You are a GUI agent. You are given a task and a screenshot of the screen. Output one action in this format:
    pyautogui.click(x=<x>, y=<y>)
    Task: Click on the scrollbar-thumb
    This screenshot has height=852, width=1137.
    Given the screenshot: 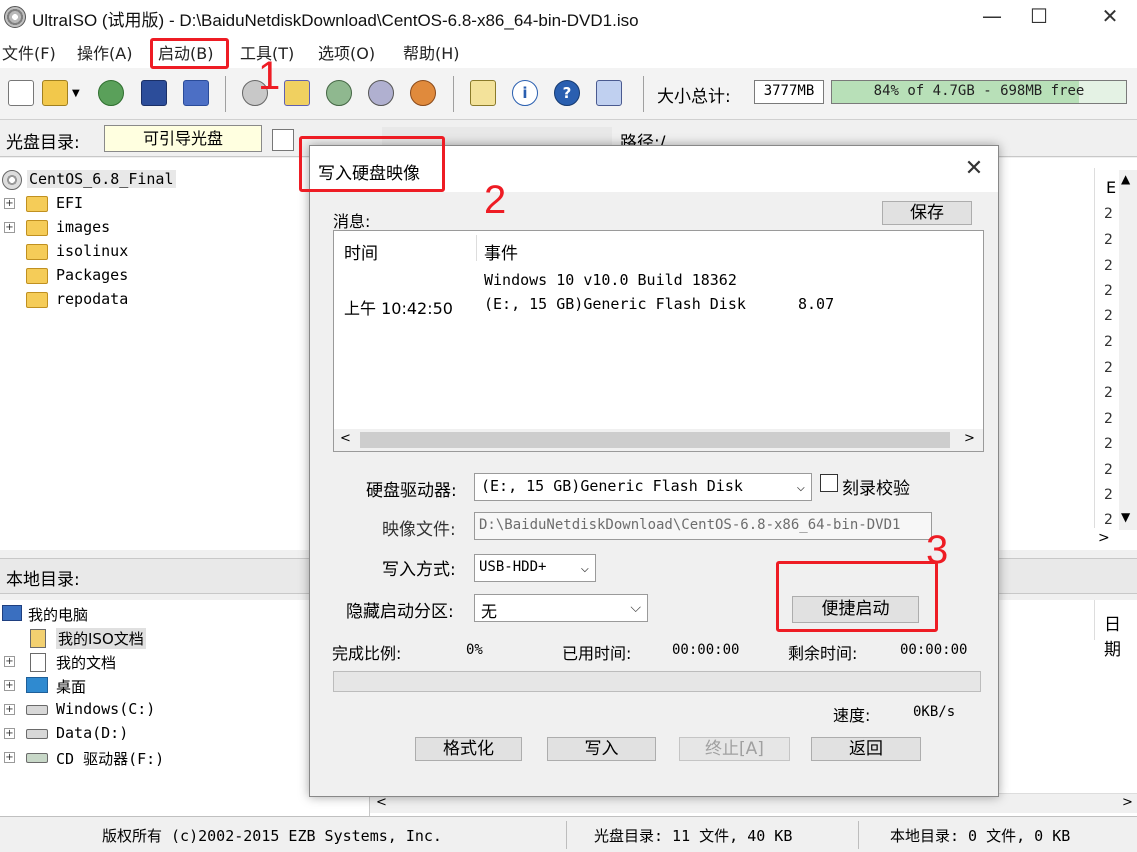 What is the action you would take?
    pyautogui.click(x=655, y=440)
    